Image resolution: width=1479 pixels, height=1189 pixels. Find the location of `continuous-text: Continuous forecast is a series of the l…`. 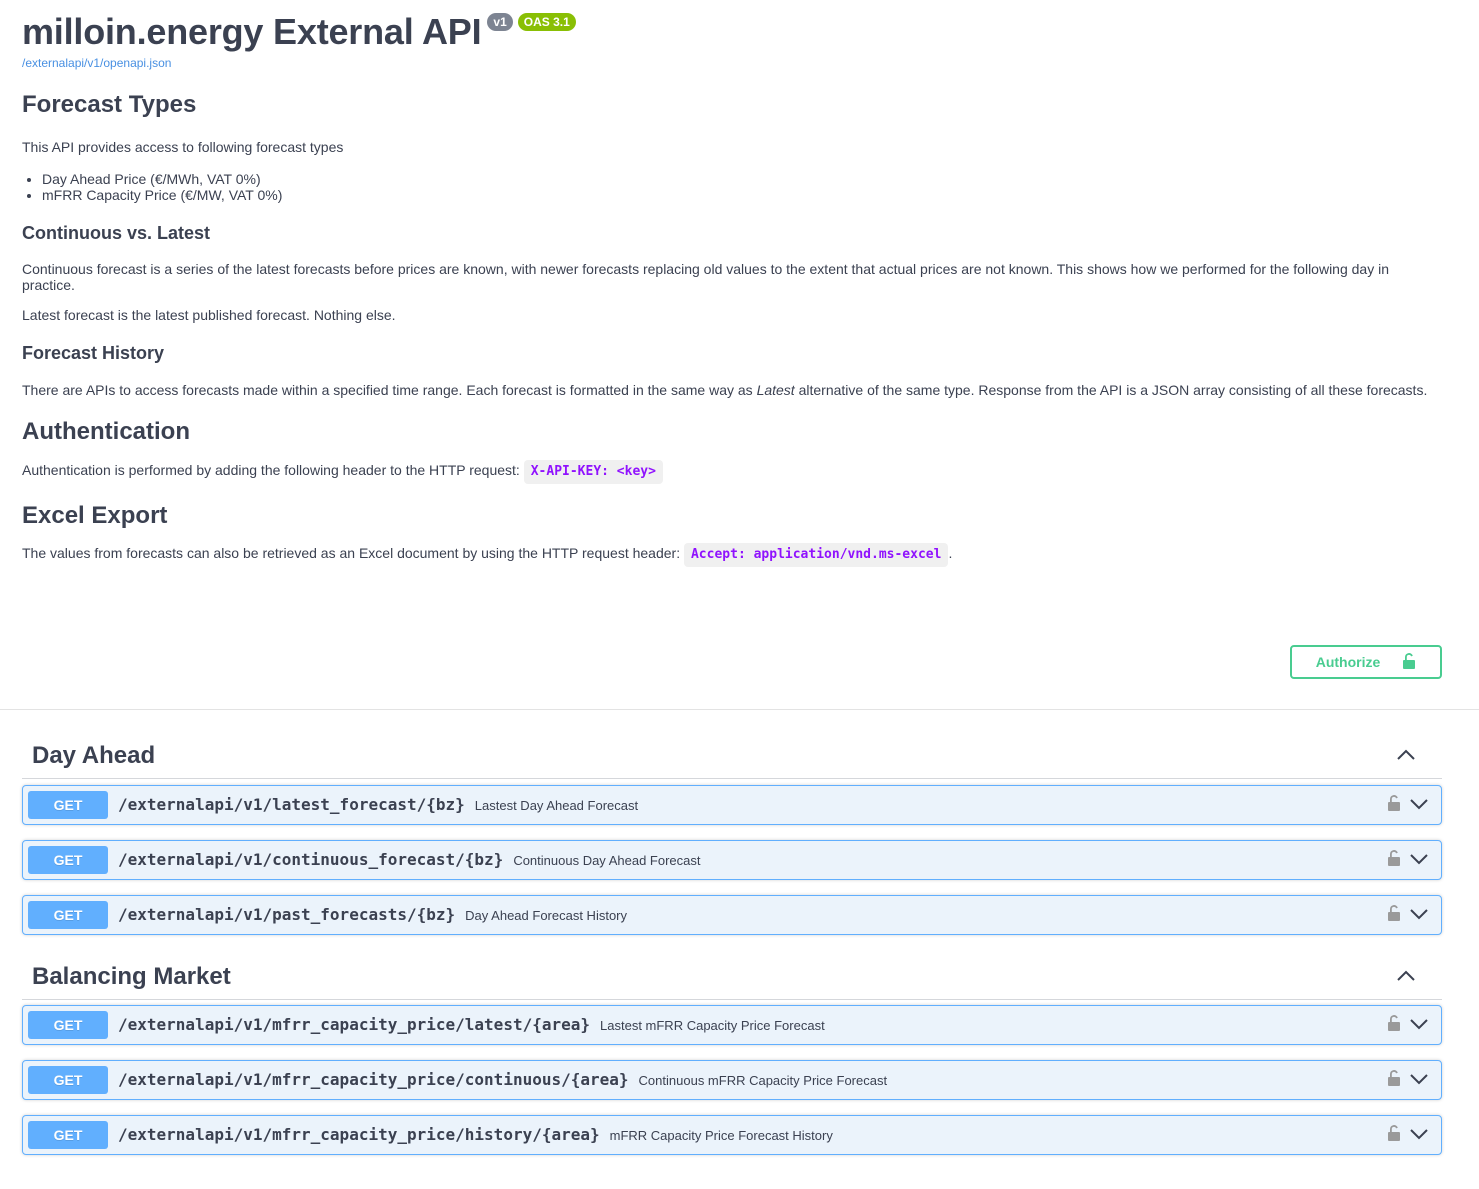

continuous-text: Continuous forecast is a series of the l… is located at coordinates (706, 277).